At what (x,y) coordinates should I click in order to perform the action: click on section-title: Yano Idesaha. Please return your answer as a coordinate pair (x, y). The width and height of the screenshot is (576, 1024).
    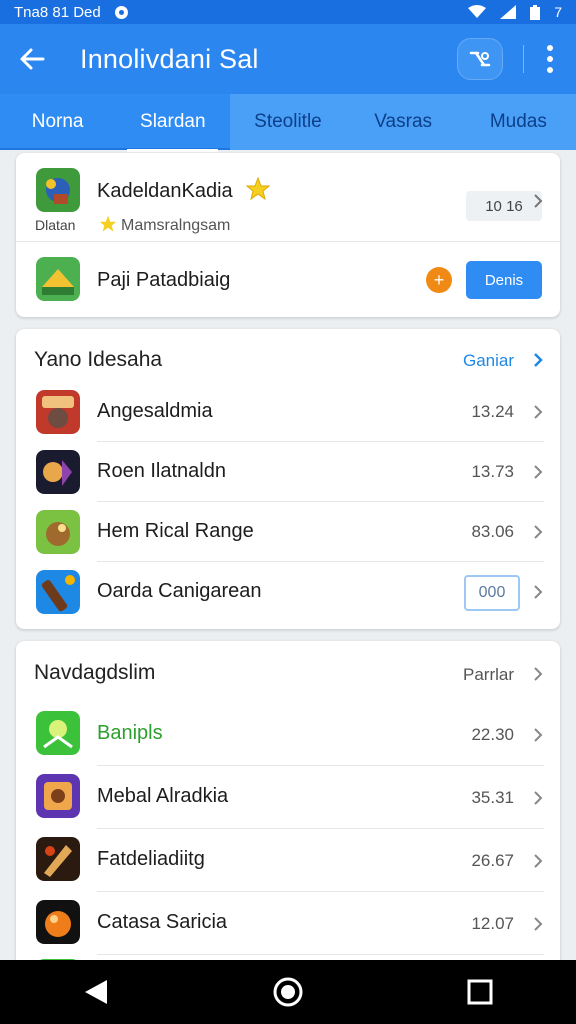
    Looking at the image, I should click on (98, 359).